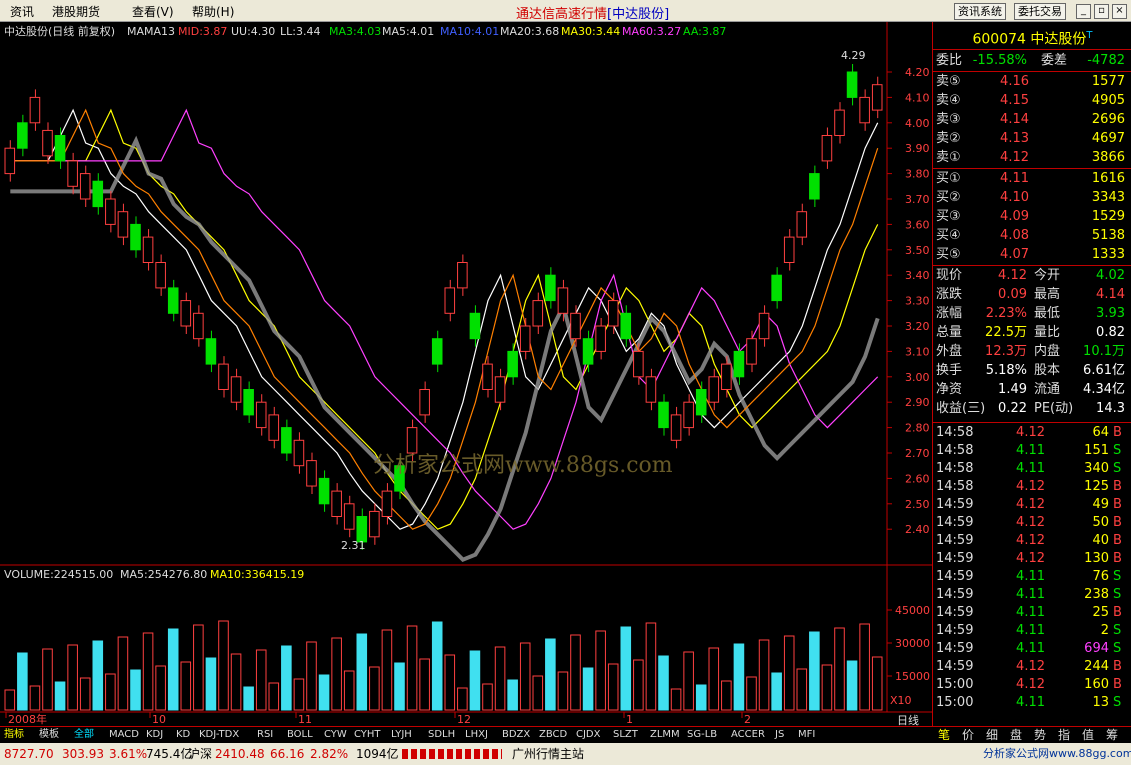  What do you see at coordinates (476, 735) in the screenshot?
I see `indicator-tab: LHXJ` at bounding box center [476, 735].